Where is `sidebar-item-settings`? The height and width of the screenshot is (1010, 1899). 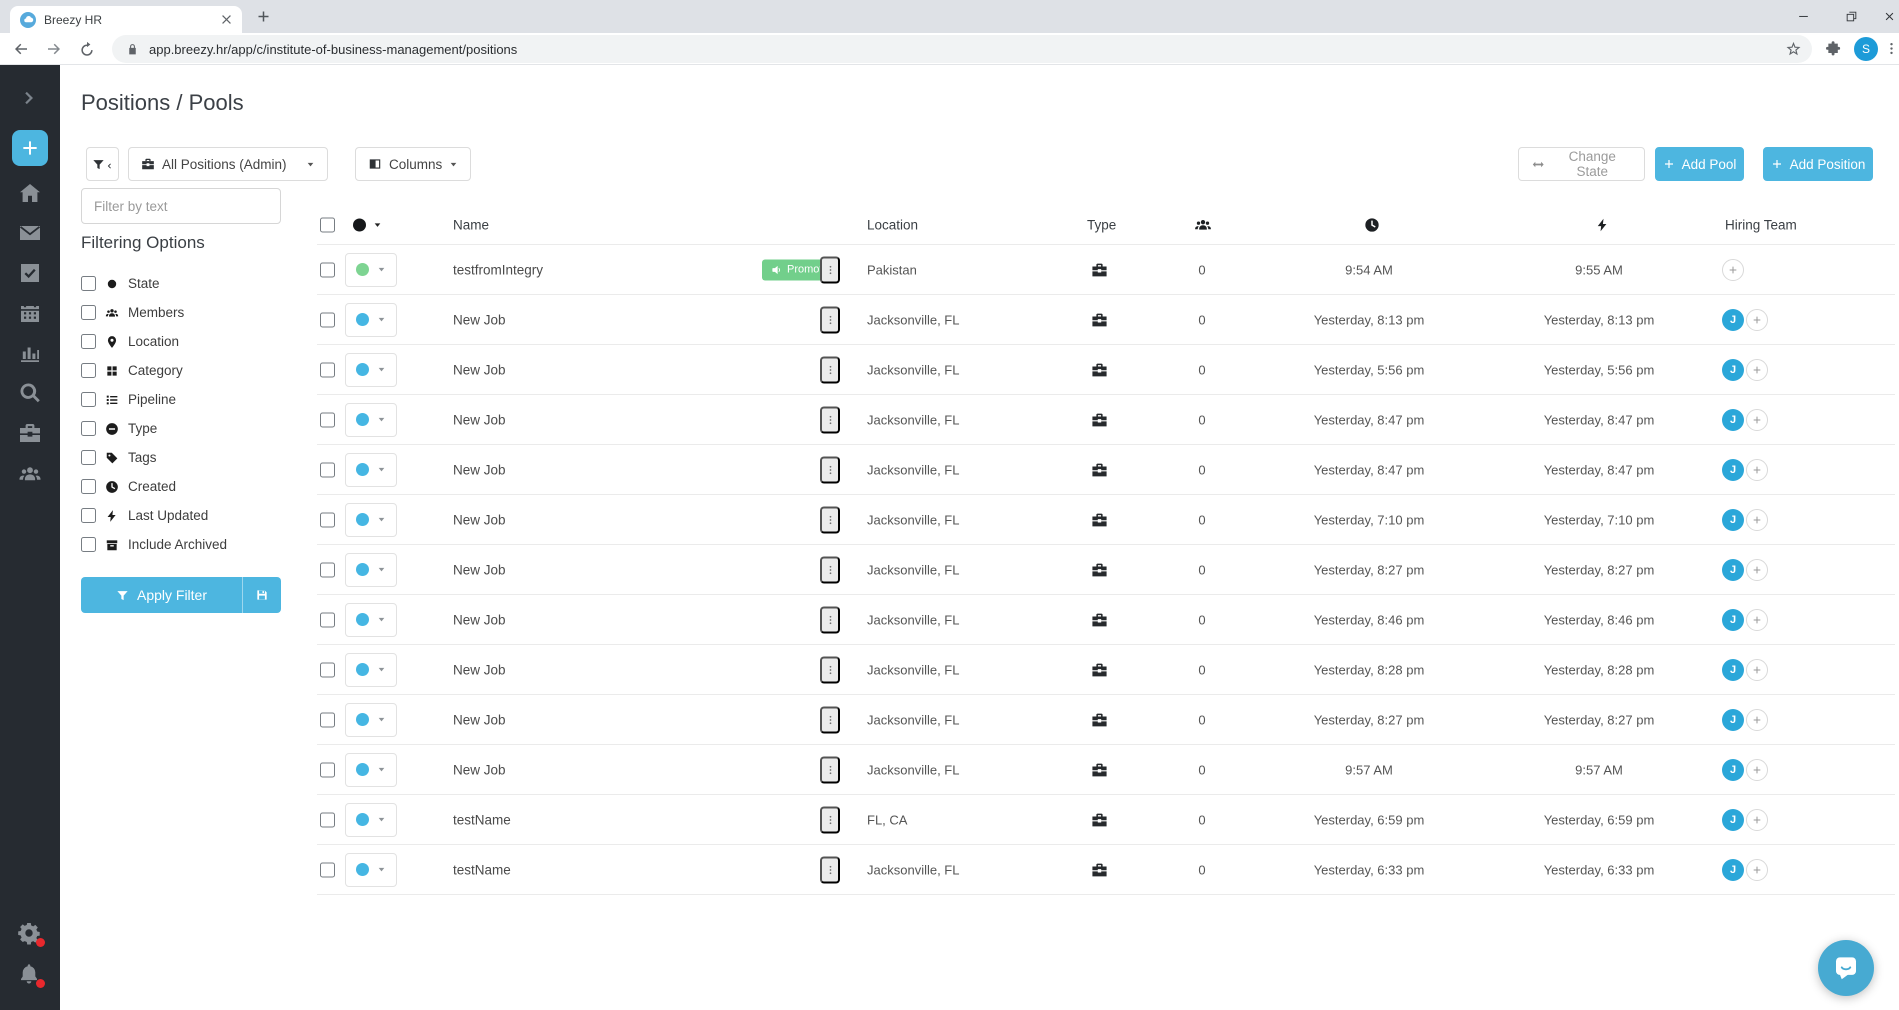 sidebar-item-settings is located at coordinates (31, 934).